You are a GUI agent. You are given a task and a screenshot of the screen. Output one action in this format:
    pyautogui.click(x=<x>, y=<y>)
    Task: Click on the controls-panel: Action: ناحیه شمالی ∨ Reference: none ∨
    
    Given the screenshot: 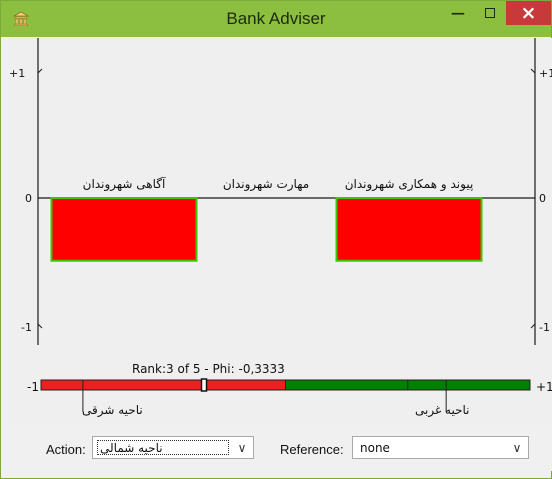 What is the action you would take?
    pyautogui.click(x=280, y=448)
    